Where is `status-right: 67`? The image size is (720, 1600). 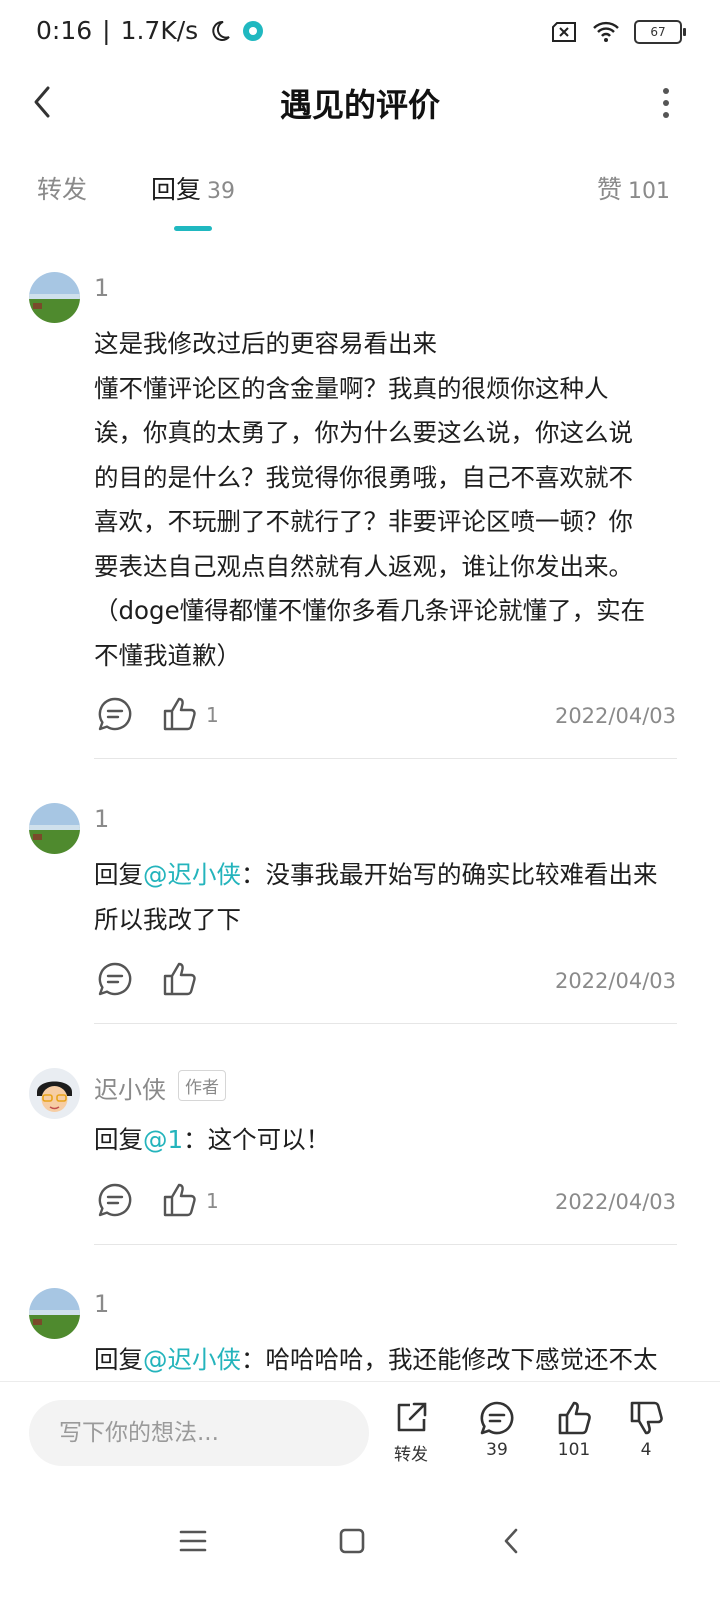 status-right: 67 is located at coordinates (618, 32).